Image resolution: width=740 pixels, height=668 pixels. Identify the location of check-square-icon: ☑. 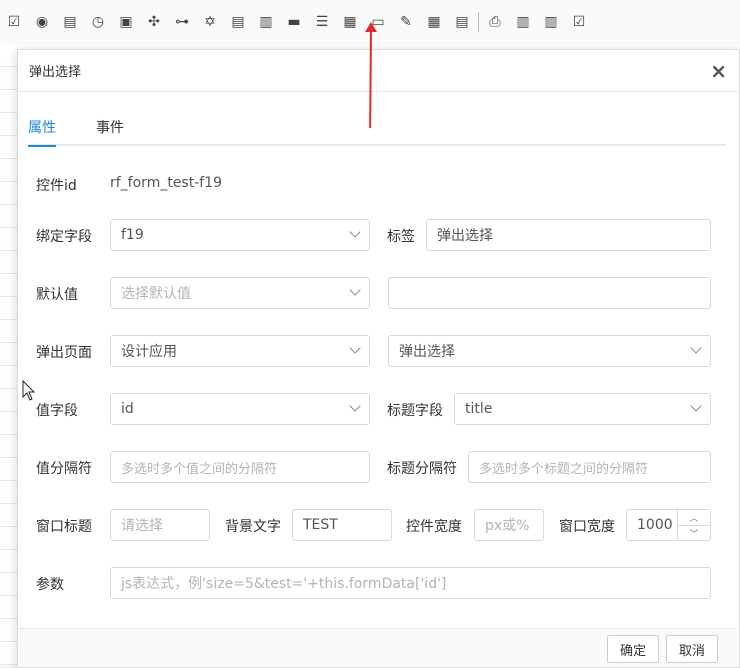
(579, 22).